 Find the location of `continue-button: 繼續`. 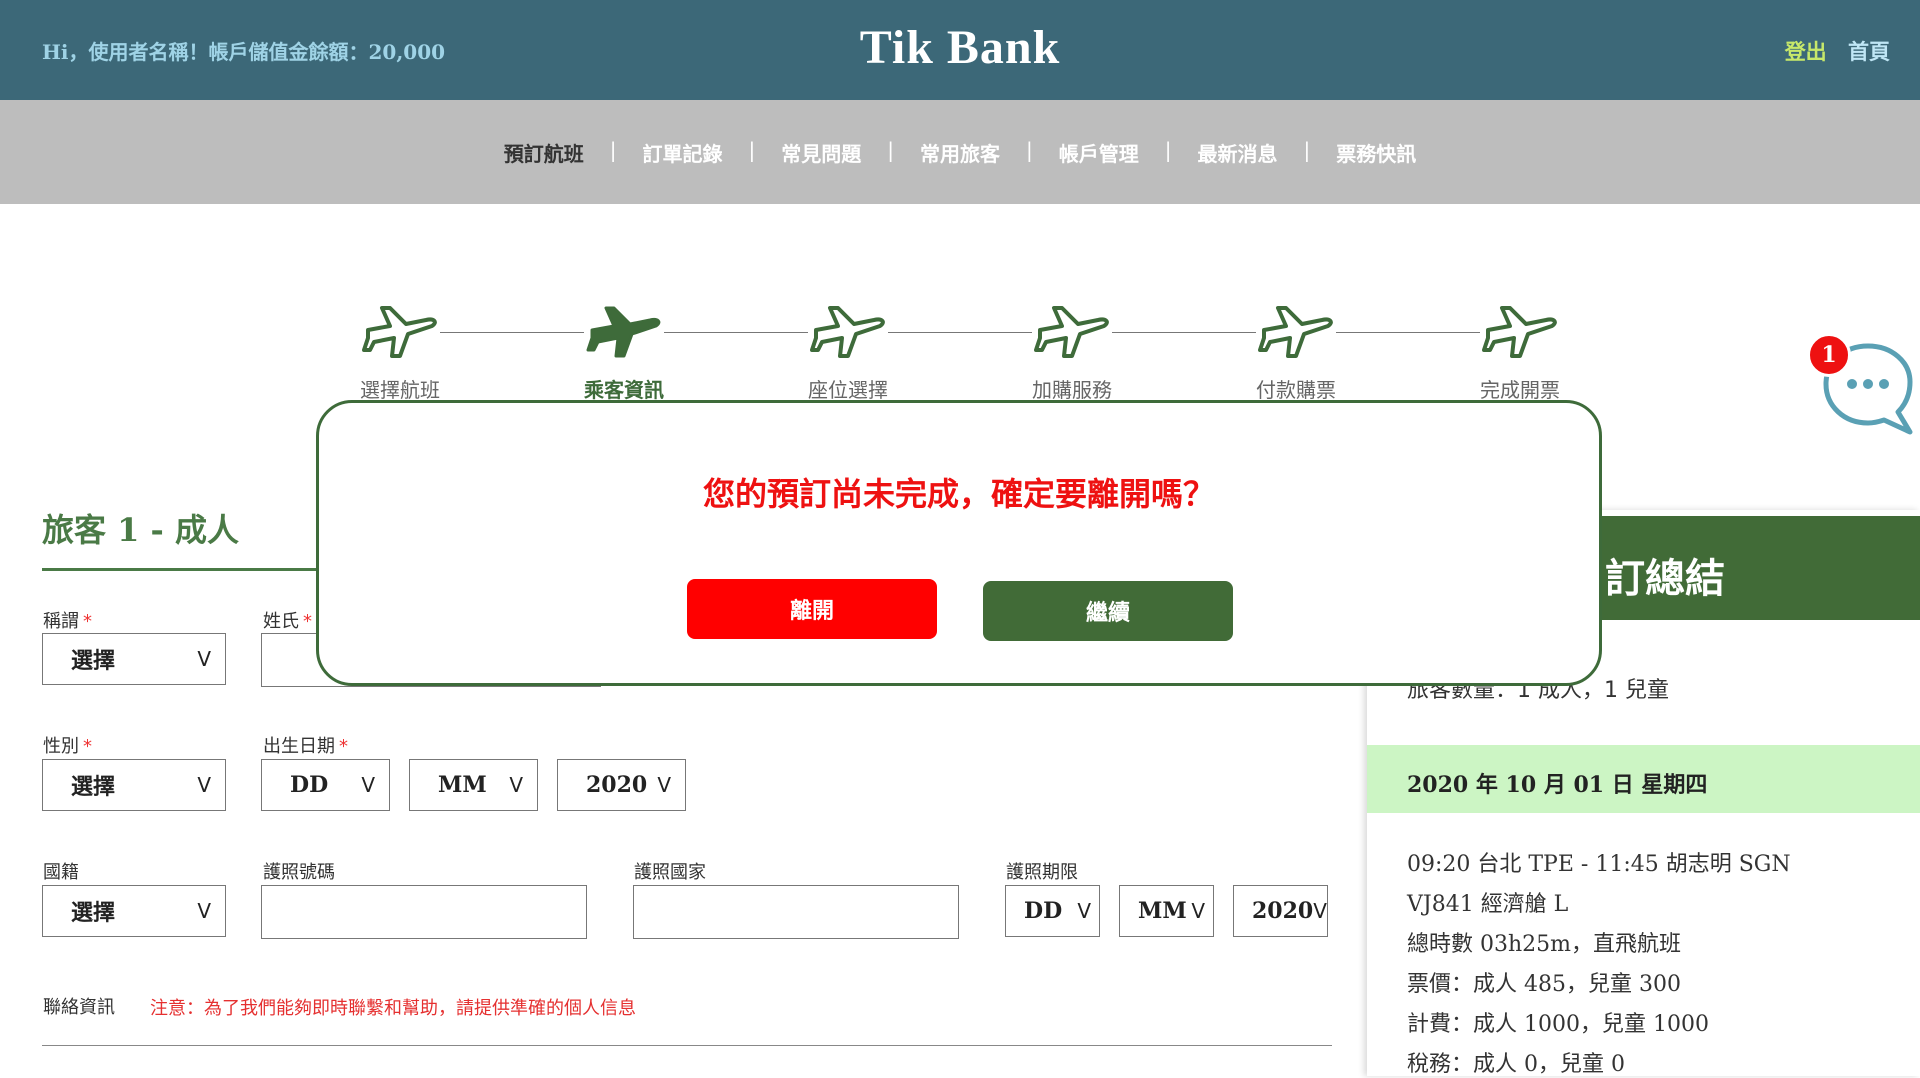

continue-button: 繼續 is located at coordinates (1108, 611).